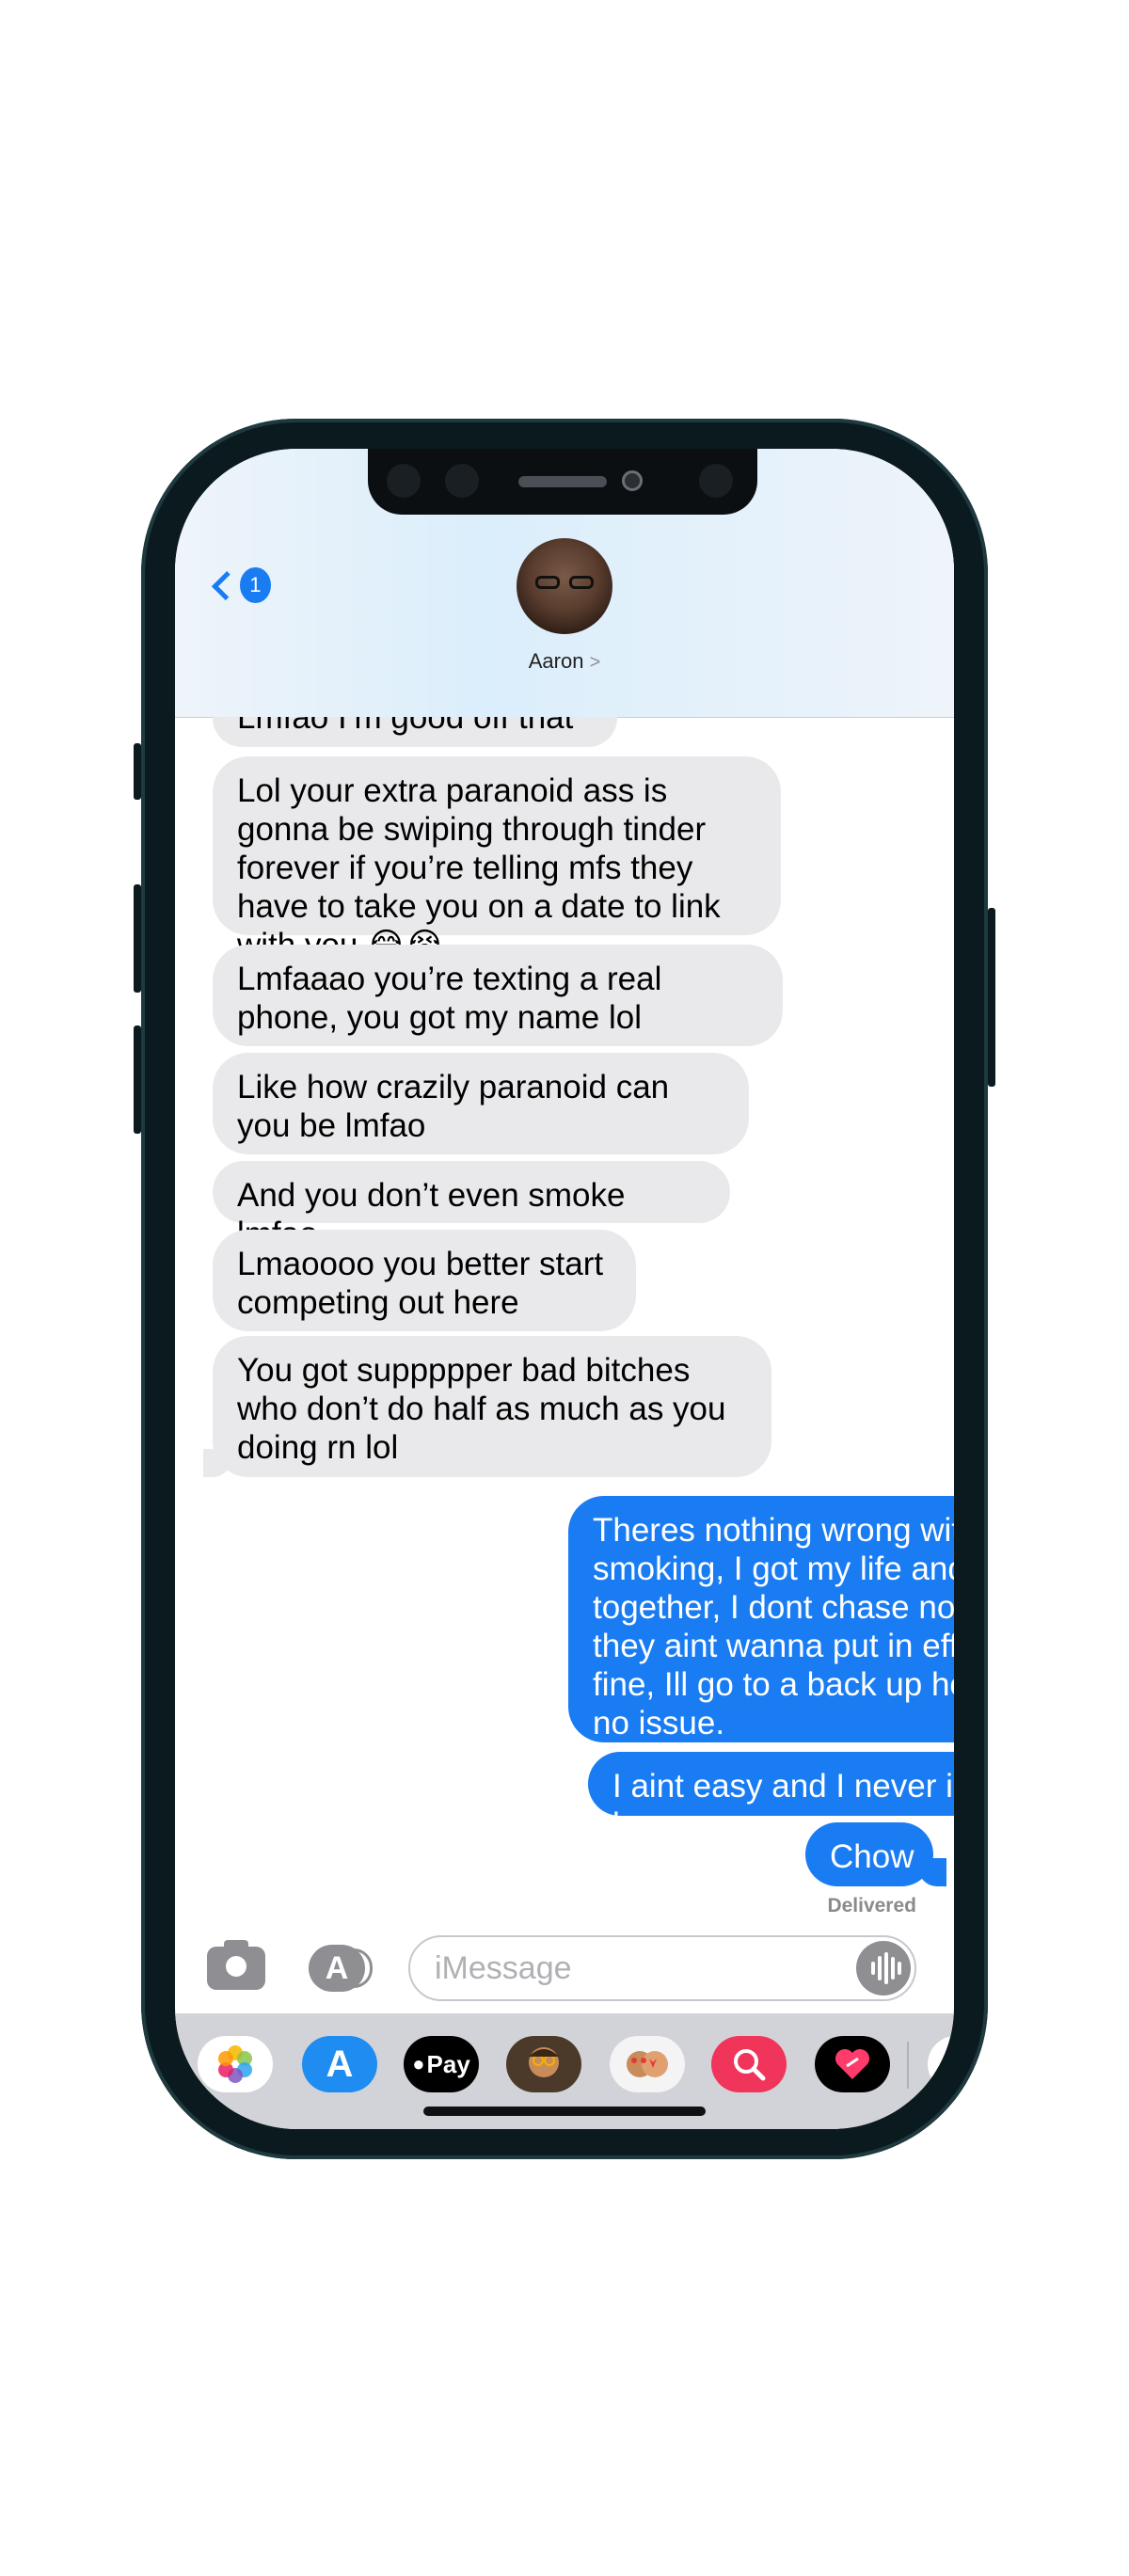 This screenshot has width=1129, height=2576. I want to click on notch, so click(562, 482).